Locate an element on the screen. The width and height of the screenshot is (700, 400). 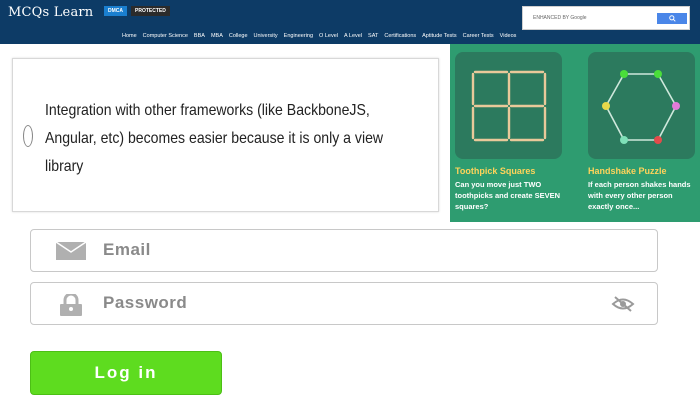
handshake-hexagon-icon is located at coordinates (641, 107).